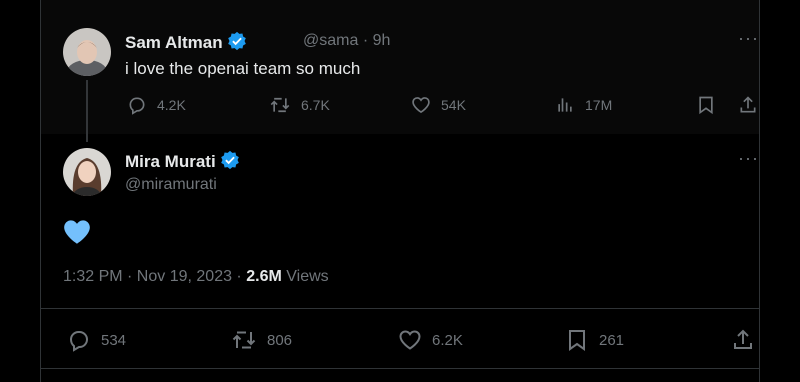 This screenshot has width=800, height=382. I want to click on views-label: Views, so click(307, 276).